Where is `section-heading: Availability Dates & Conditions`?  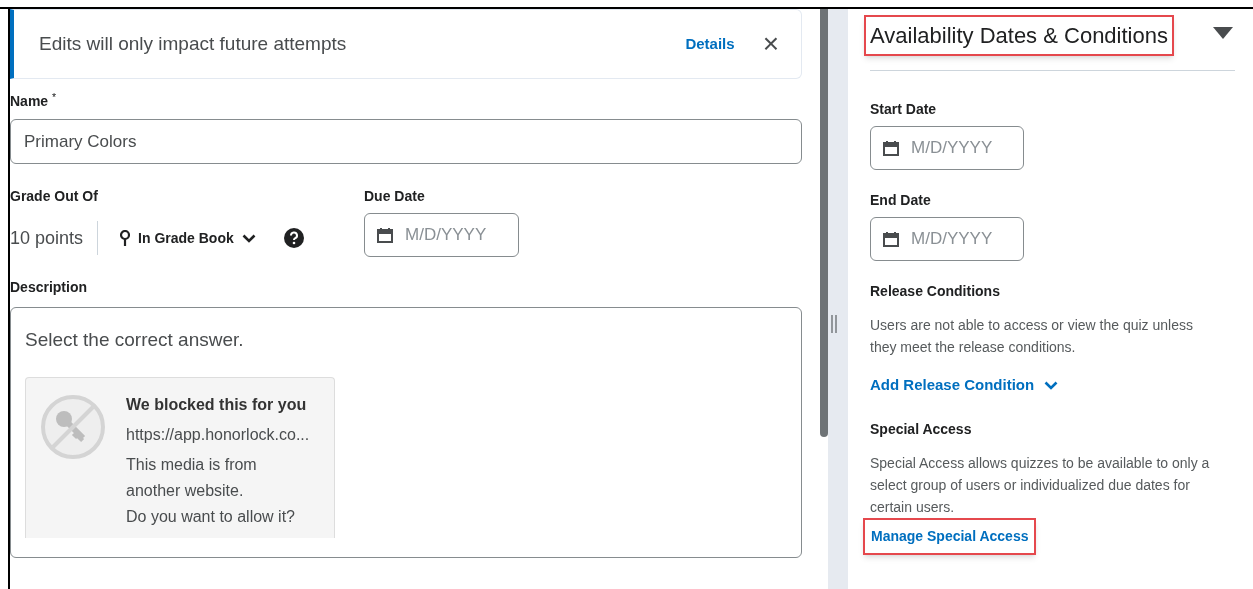 section-heading: Availability Dates & Conditions is located at coordinates (1019, 35).